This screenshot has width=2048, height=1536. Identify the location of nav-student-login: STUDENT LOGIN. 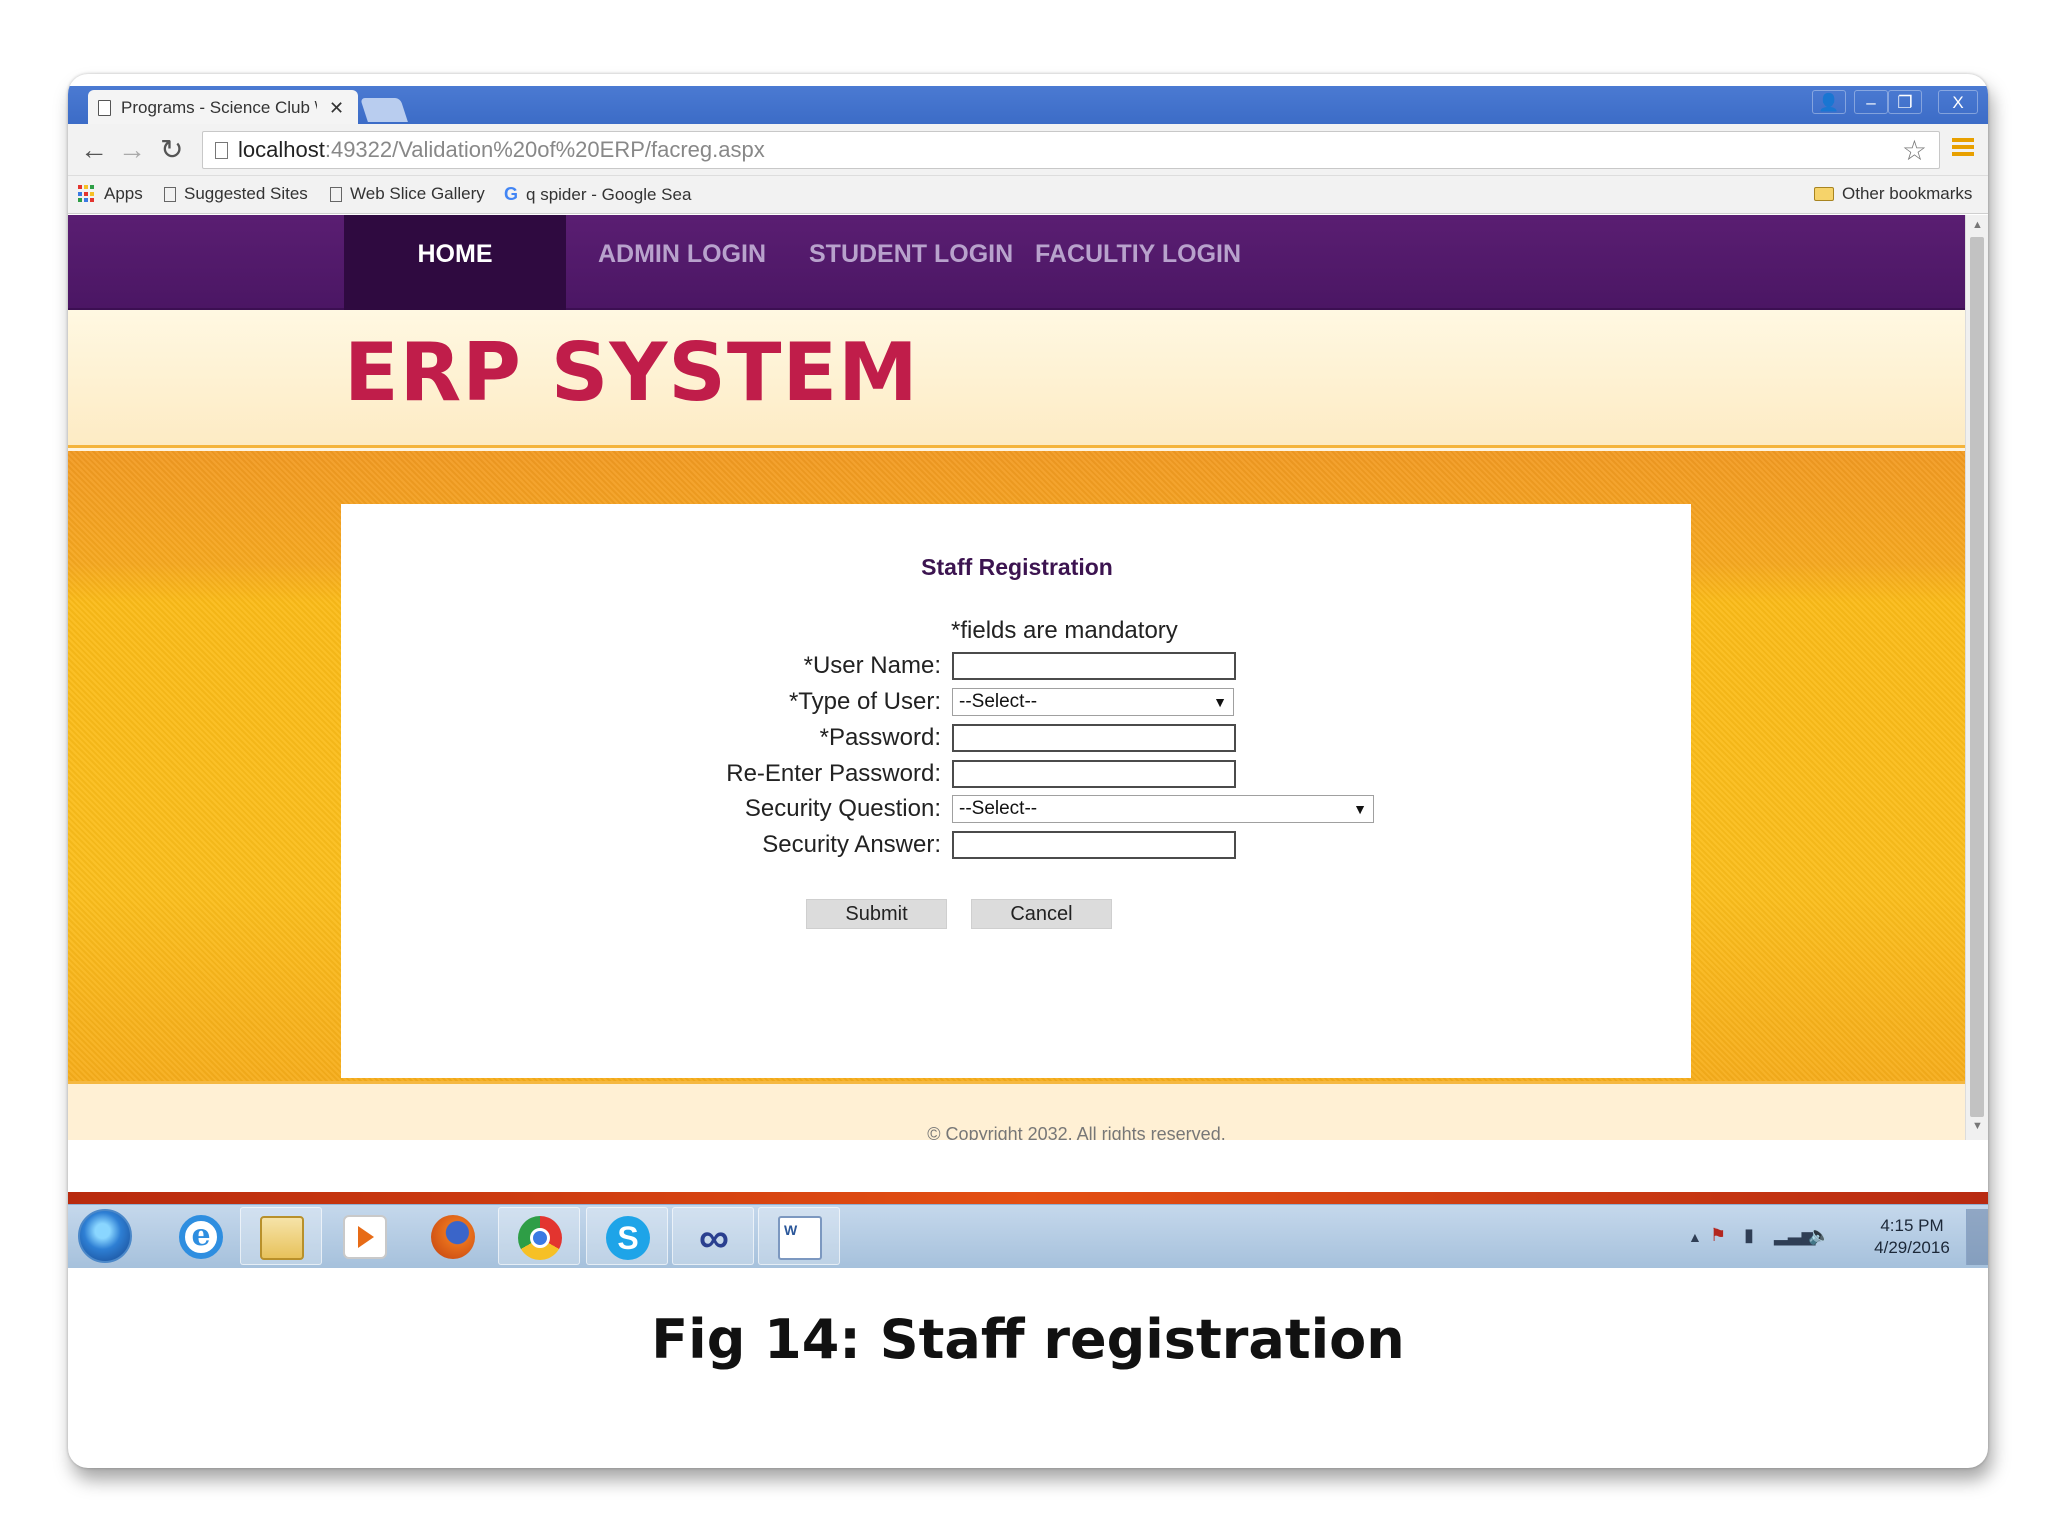
(911, 254).